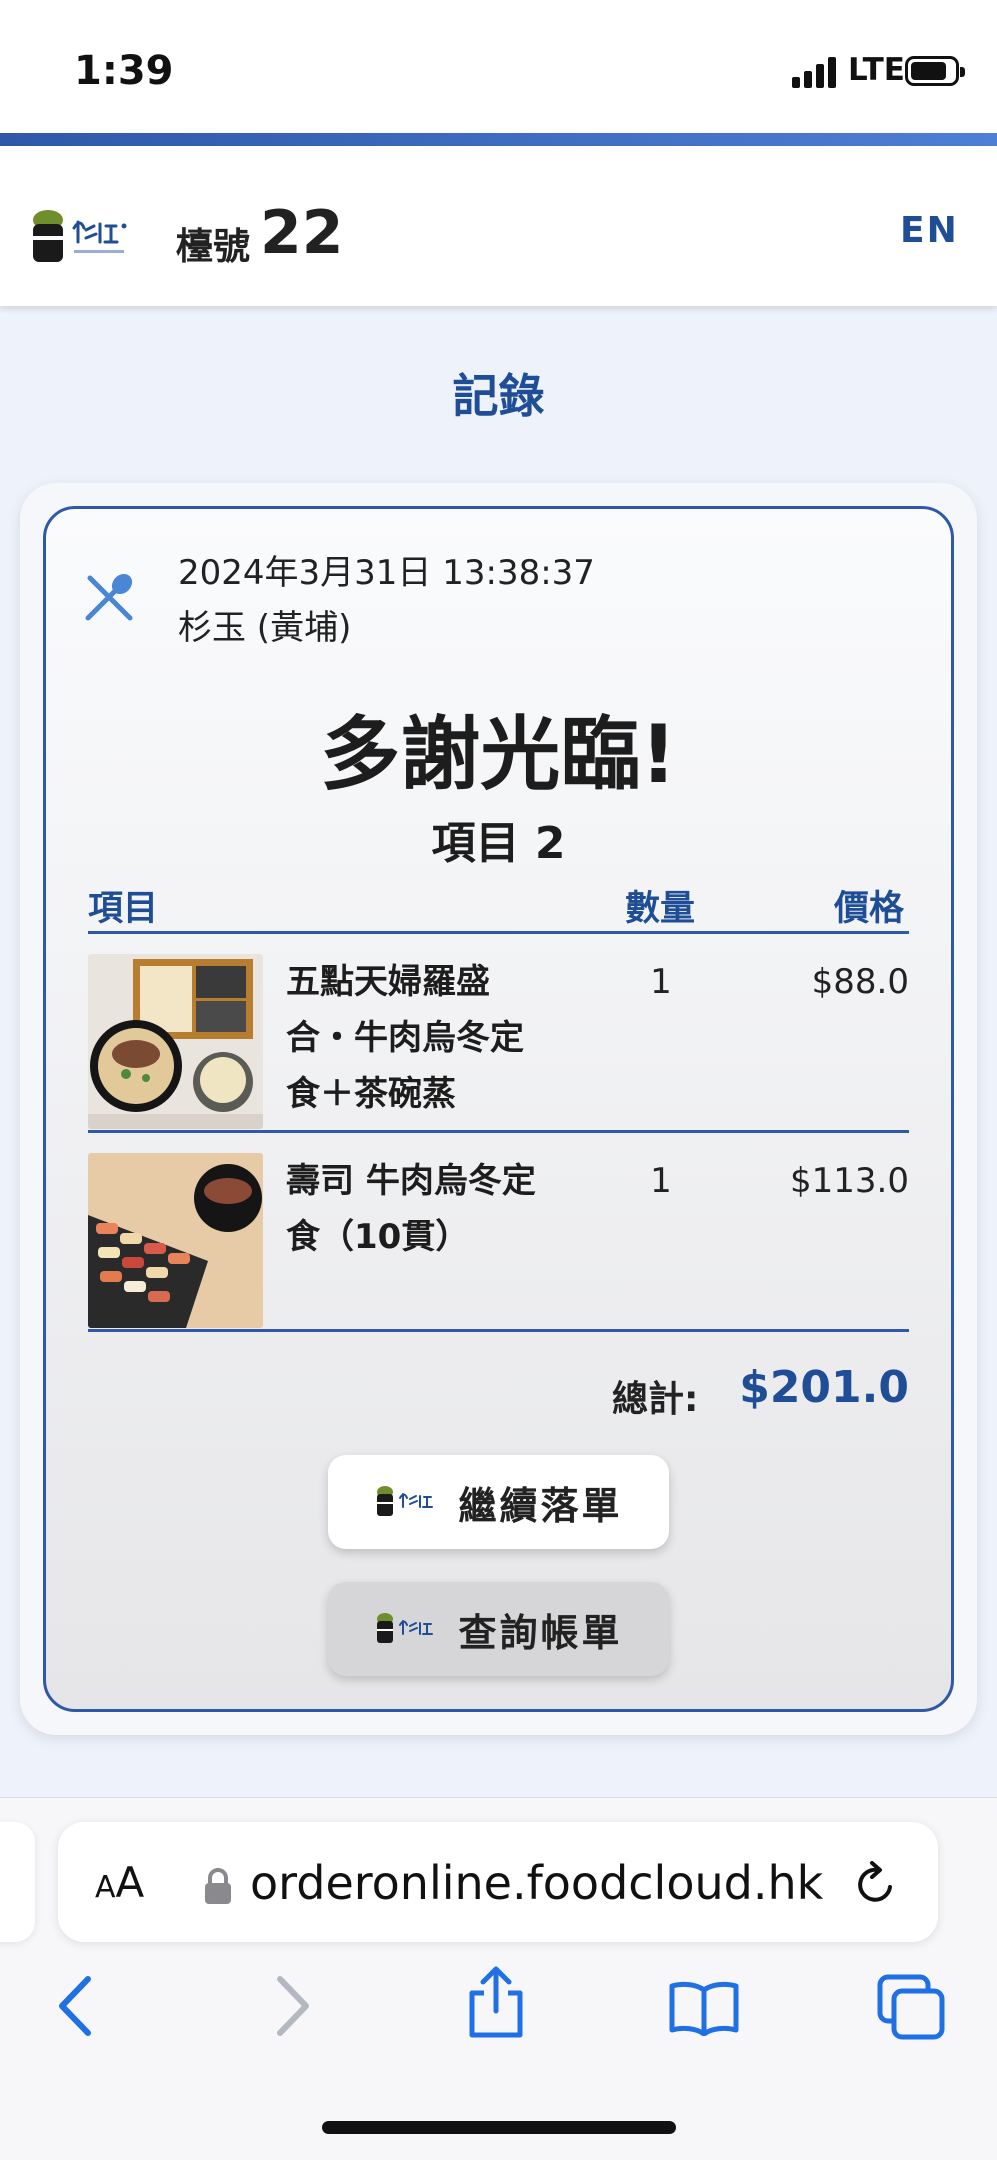  What do you see at coordinates (499, 2127) in the screenshot?
I see `home-indicator` at bounding box center [499, 2127].